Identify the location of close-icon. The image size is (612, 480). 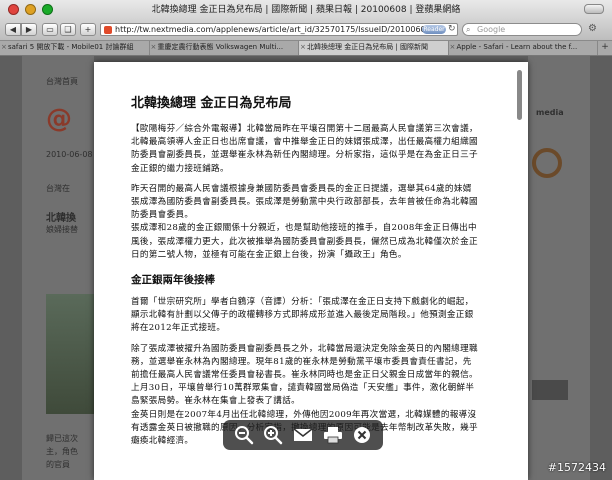
(362, 435).